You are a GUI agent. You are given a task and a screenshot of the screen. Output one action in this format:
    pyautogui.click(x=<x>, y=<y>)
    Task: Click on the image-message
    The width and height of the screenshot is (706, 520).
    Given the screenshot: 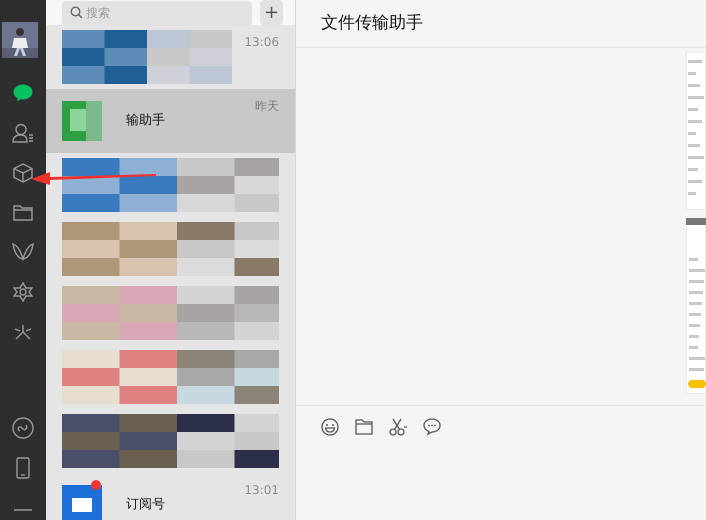 What is the action you would take?
    pyautogui.click(x=696, y=306)
    